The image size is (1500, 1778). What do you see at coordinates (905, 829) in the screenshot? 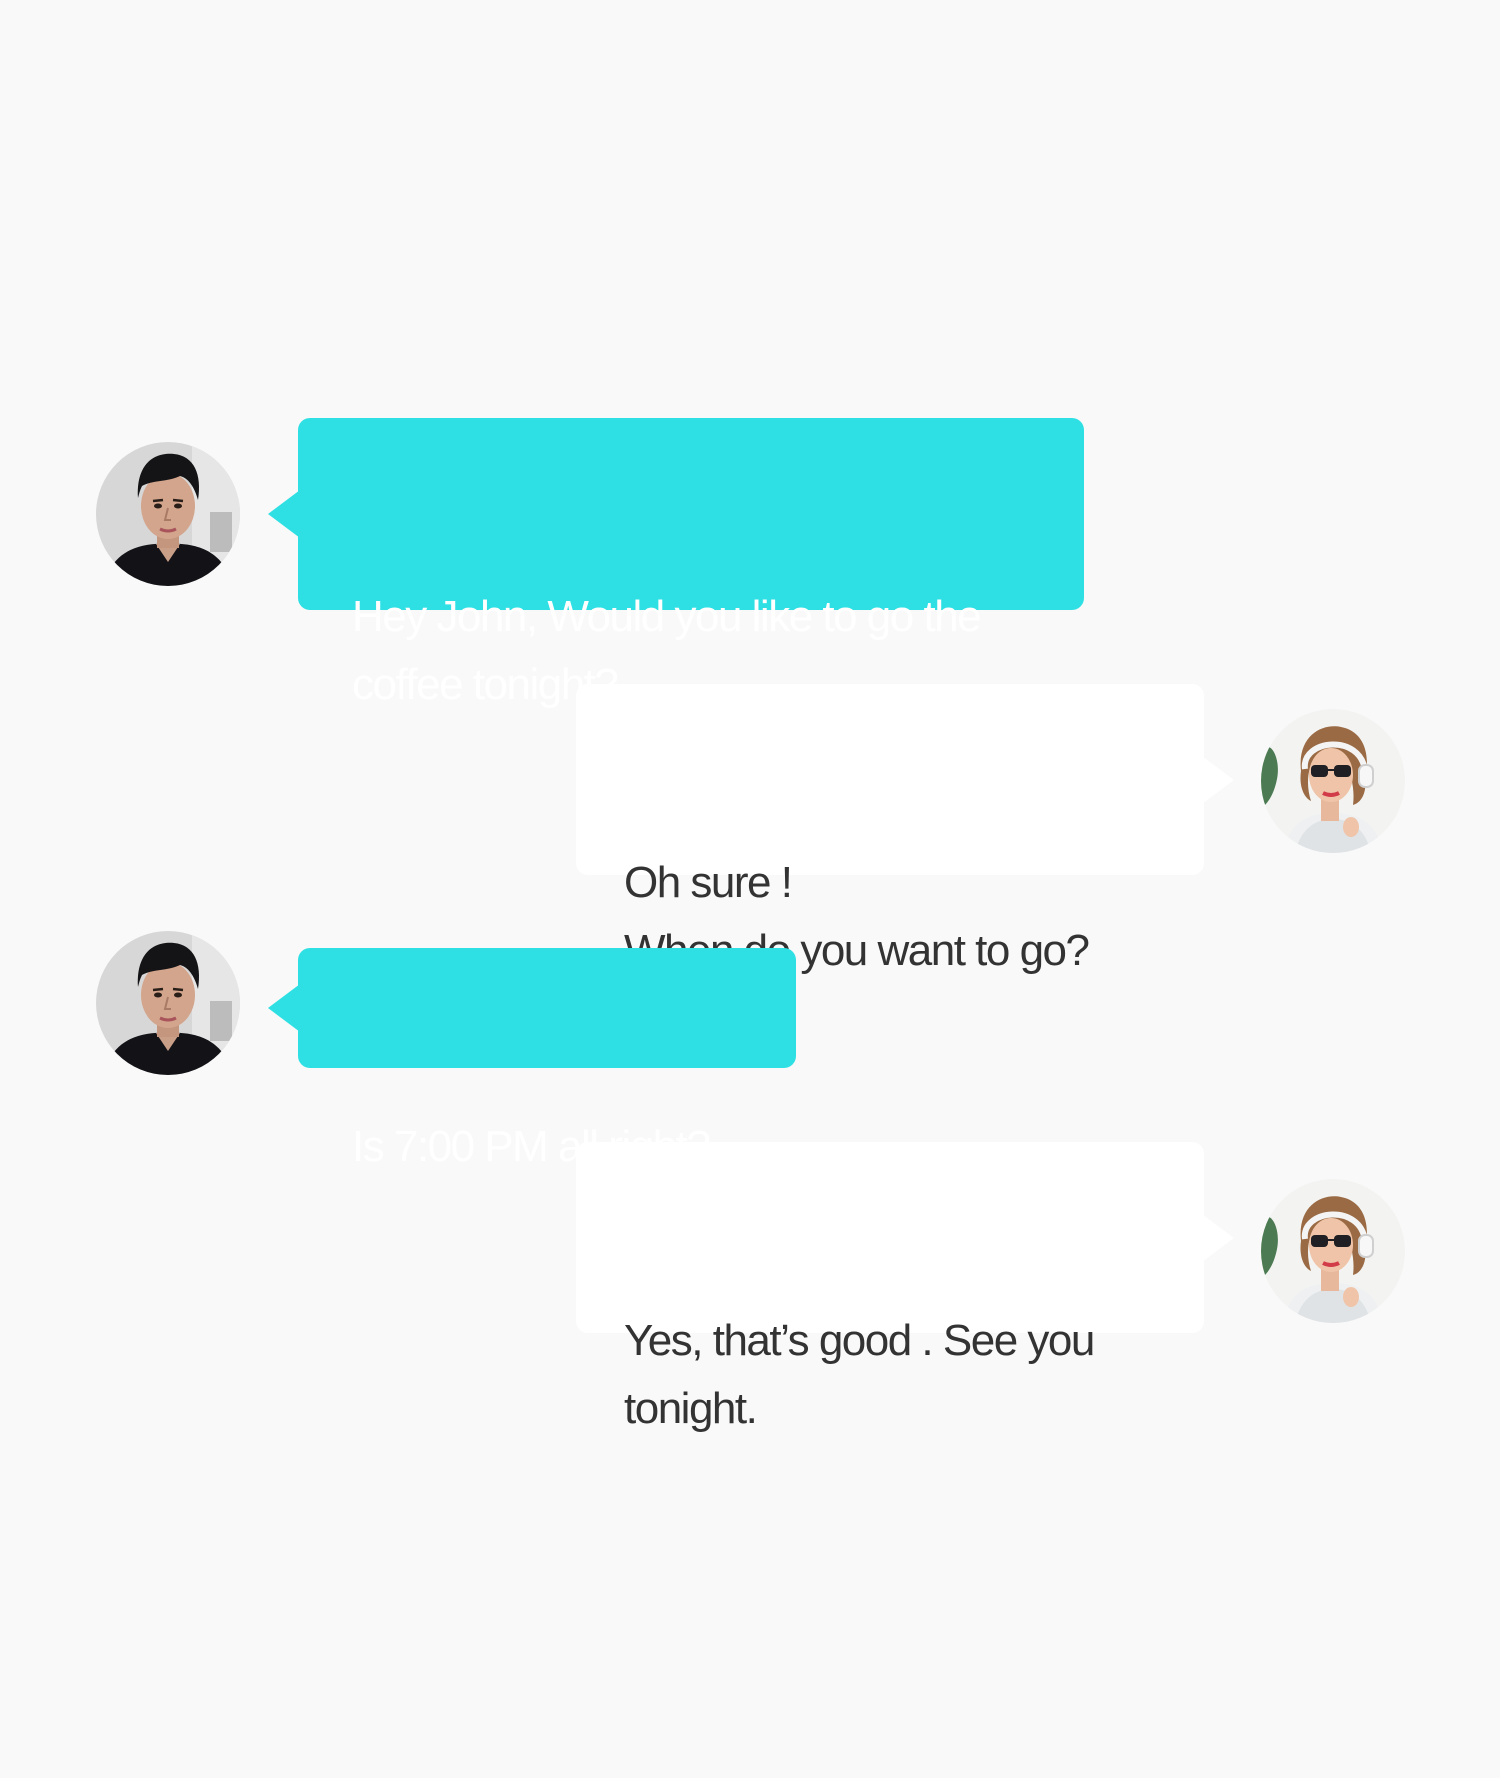
I see `outgoing-message-bubble: Oh sure ! When do you want to go?` at bounding box center [905, 829].